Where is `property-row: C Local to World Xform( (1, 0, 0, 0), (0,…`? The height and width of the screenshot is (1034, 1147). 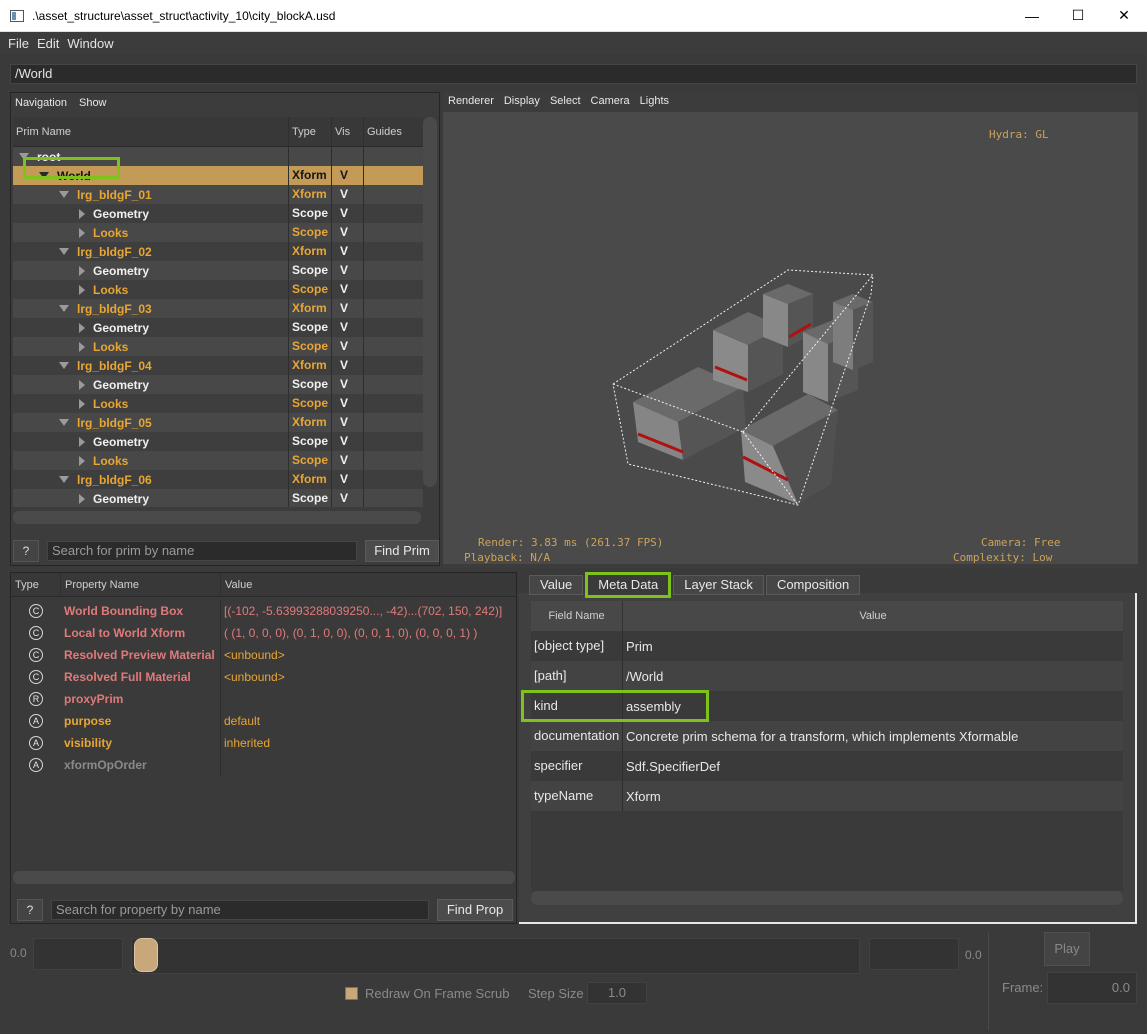 property-row: C Local to World Xform( (1, 0, 0, 0), (0,… is located at coordinates (263, 633).